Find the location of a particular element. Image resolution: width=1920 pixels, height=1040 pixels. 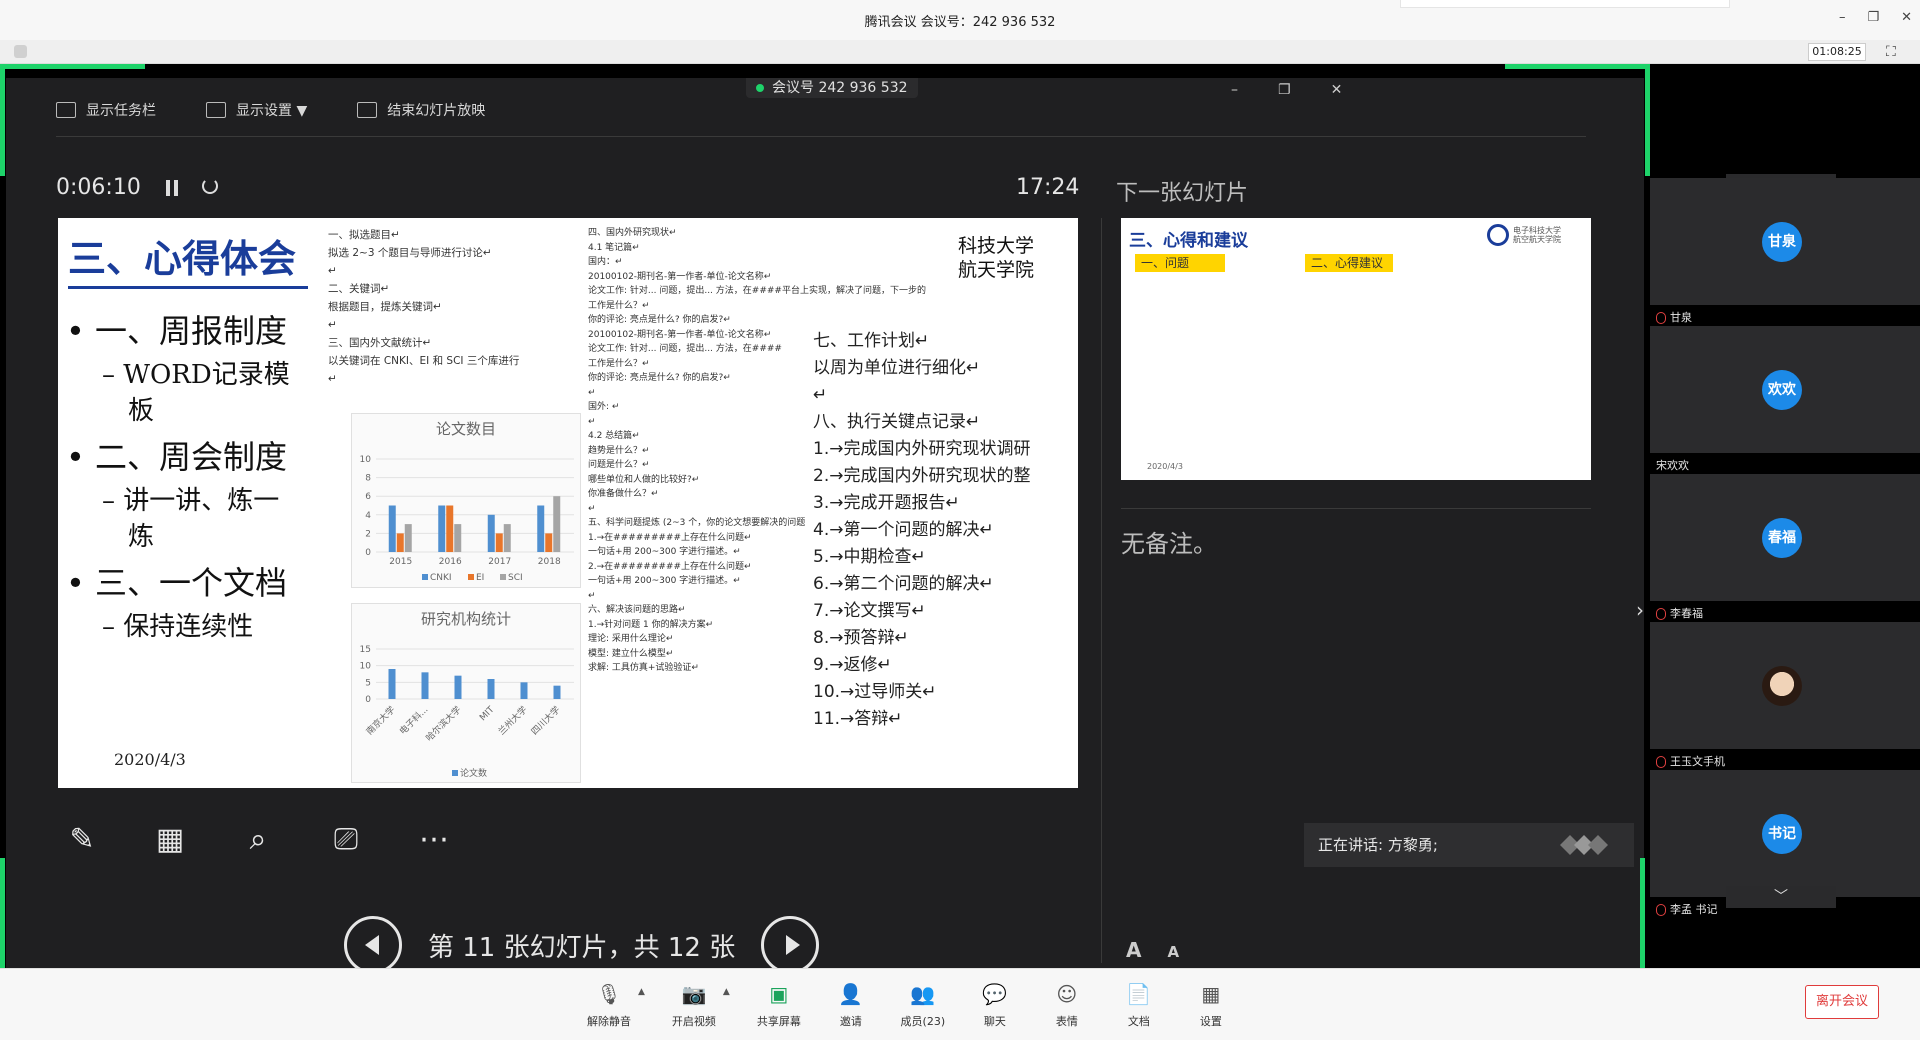

chevron-left-icon is located at coordinates (372, 945).